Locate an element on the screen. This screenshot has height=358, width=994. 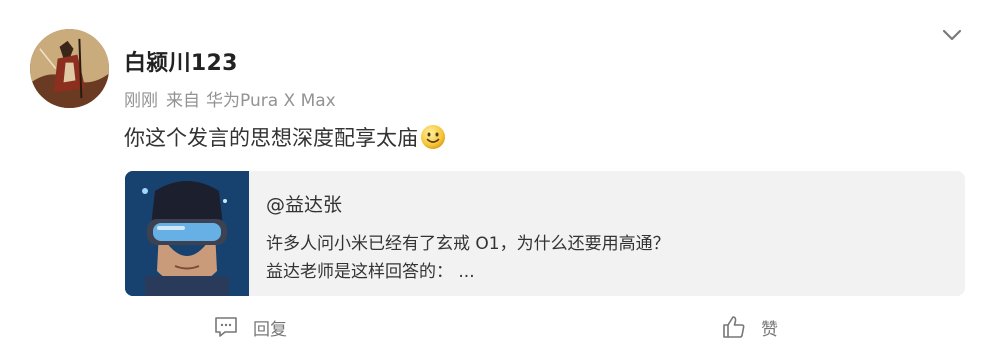
source-prefix: 来自 is located at coordinates (183, 101).